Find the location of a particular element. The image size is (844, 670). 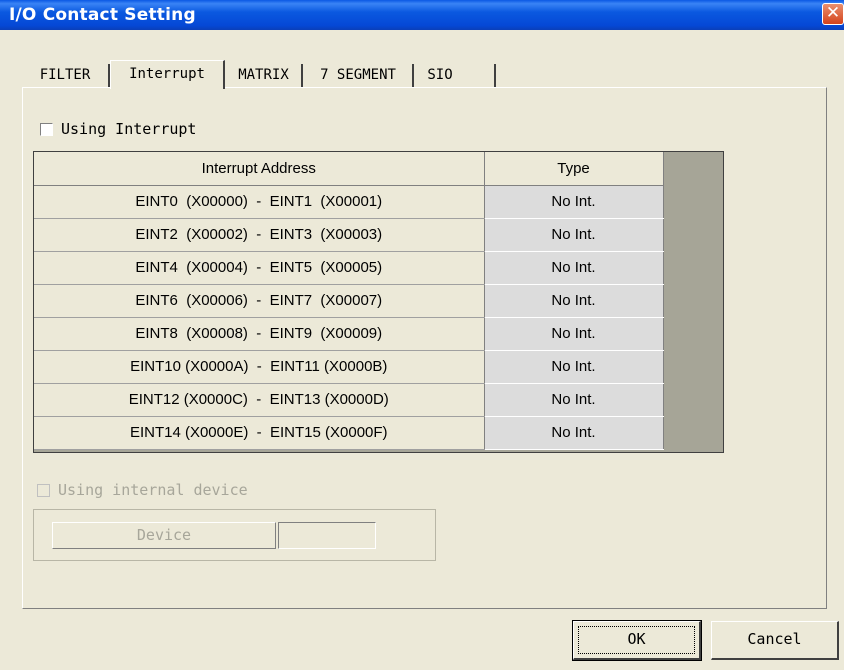

table-row: EINT8 (X00008) - EINT9 (X00009) No Int. is located at coordinates (349, 334).